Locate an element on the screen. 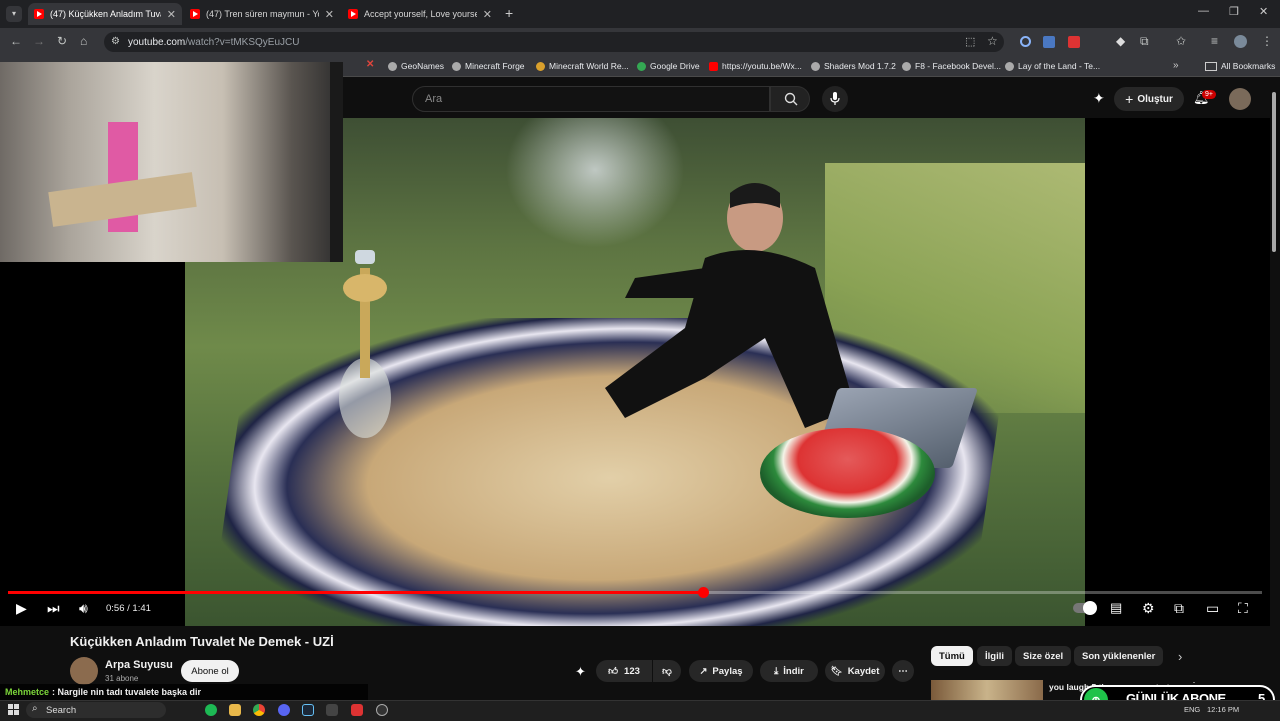 This screenshot has height=721, width=1280. bookmark-x-icon: ✕ is located at coordinates (370, 64).